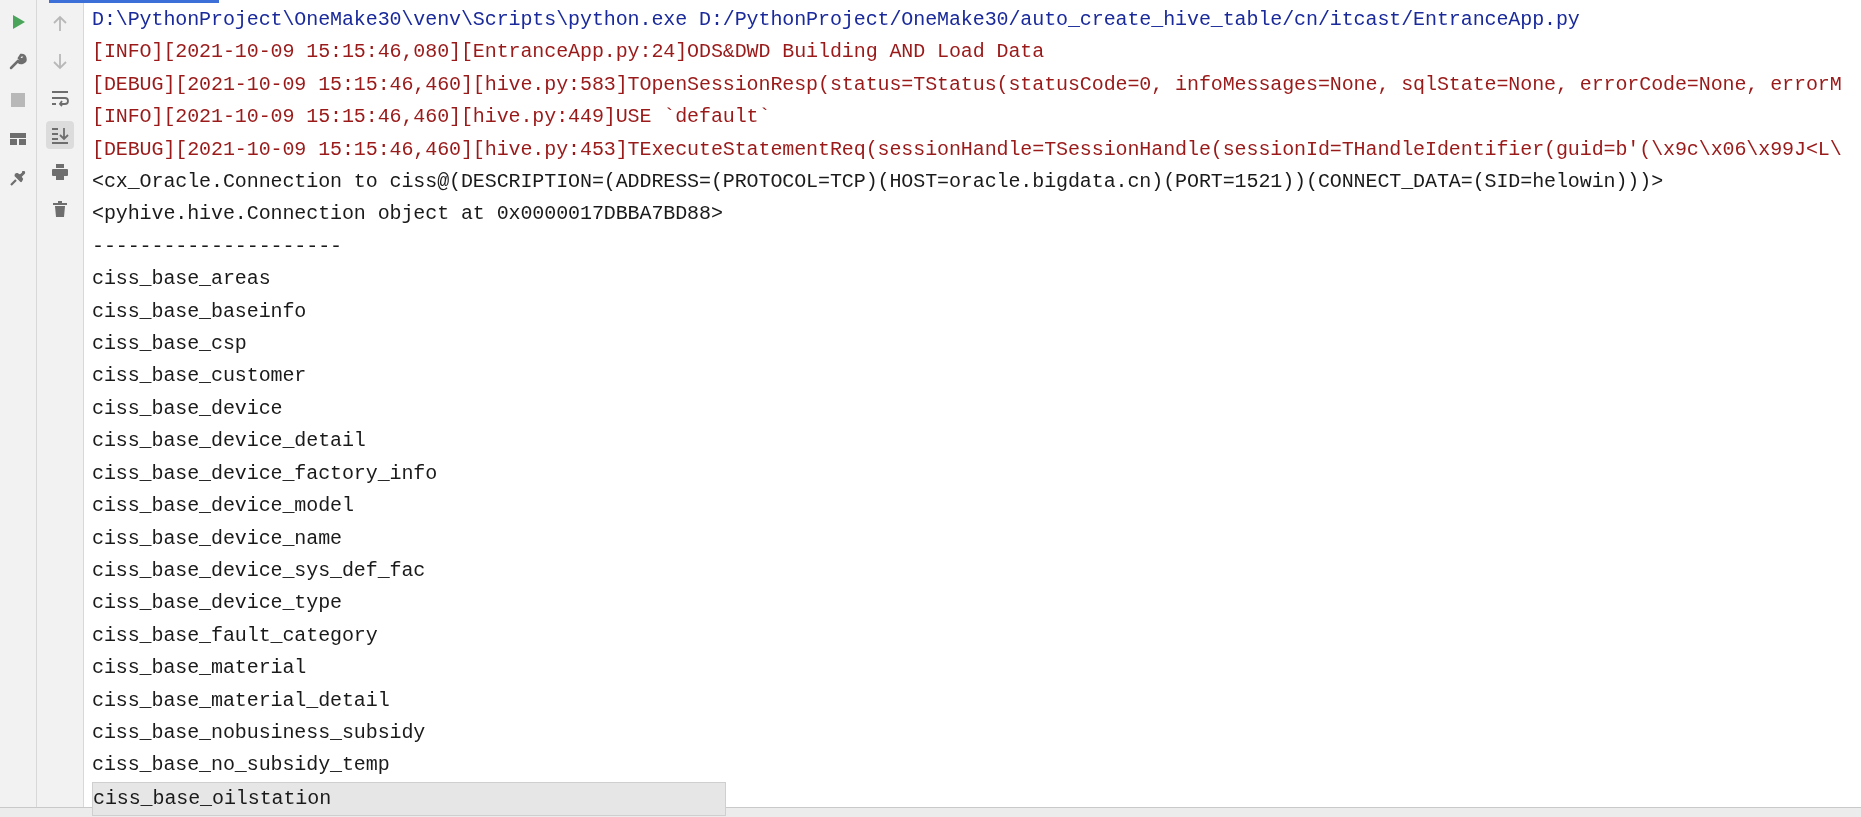  What do you see at coordinates (878, 182) in the screenshot?
I see `console-line: <cx_Oracle.Connection to ciss@(DESCRIPTION=(ADDRESS=(PROTOCOL=TCP)(HOST=oracle.bigdata.cn)(PORT=1521))(CONNECT_DATA=(SID=helowin)))>` at bounding box center [878, 182].